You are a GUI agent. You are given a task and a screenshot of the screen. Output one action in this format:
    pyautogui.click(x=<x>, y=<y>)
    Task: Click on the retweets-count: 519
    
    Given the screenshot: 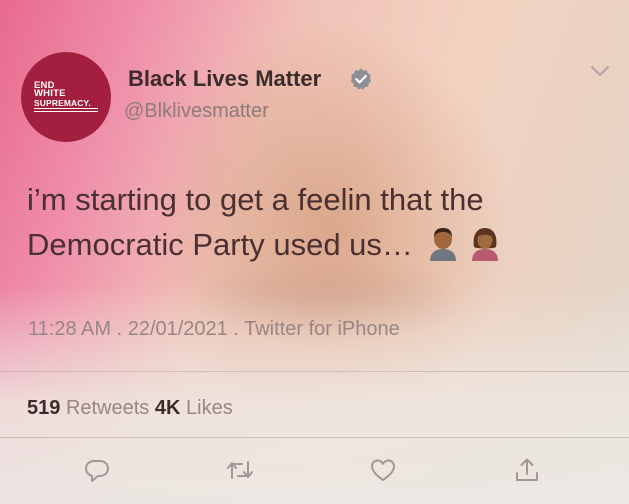 What is the action you would take?
    pyautogui.click(x=43, y=408)
    